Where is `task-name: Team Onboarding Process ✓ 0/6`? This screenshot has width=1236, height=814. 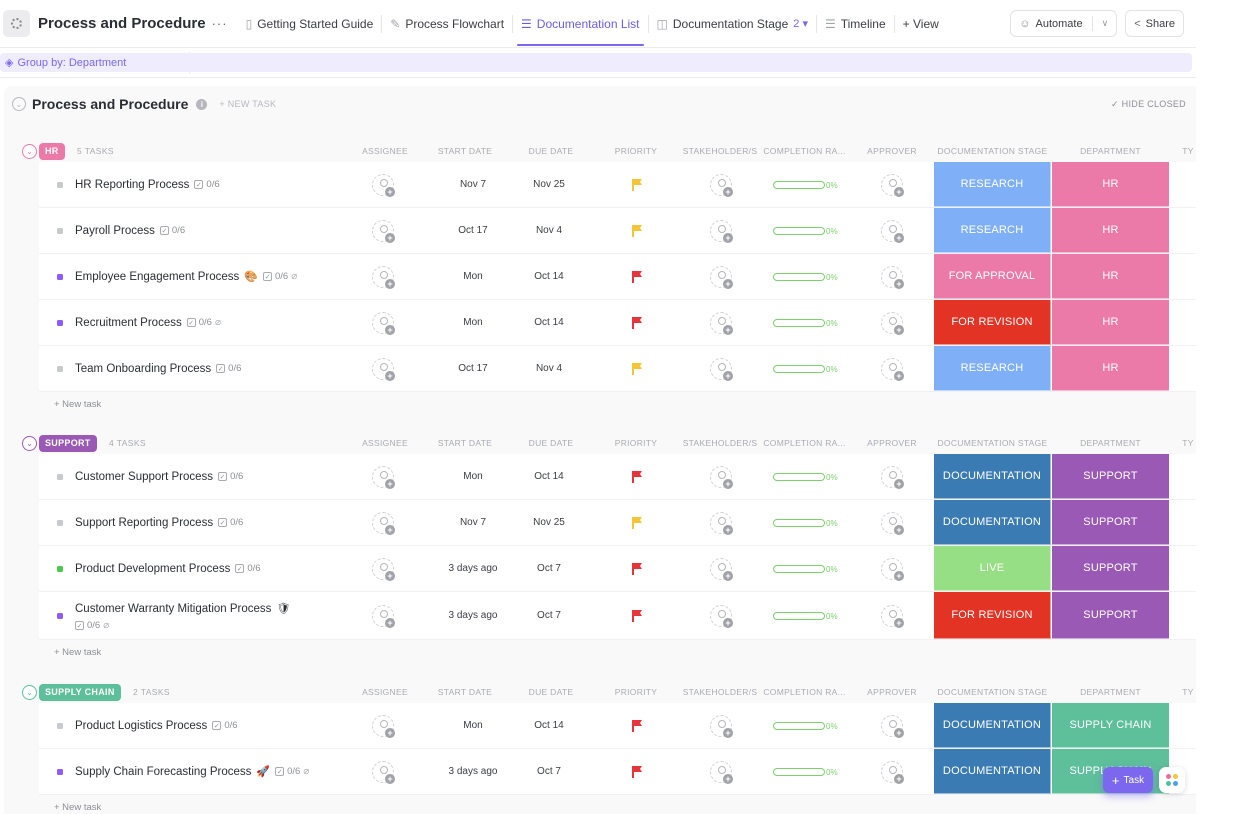
task-name: Team Onboarding Process ✓ 0/6 is located at coordinates (158, 369).